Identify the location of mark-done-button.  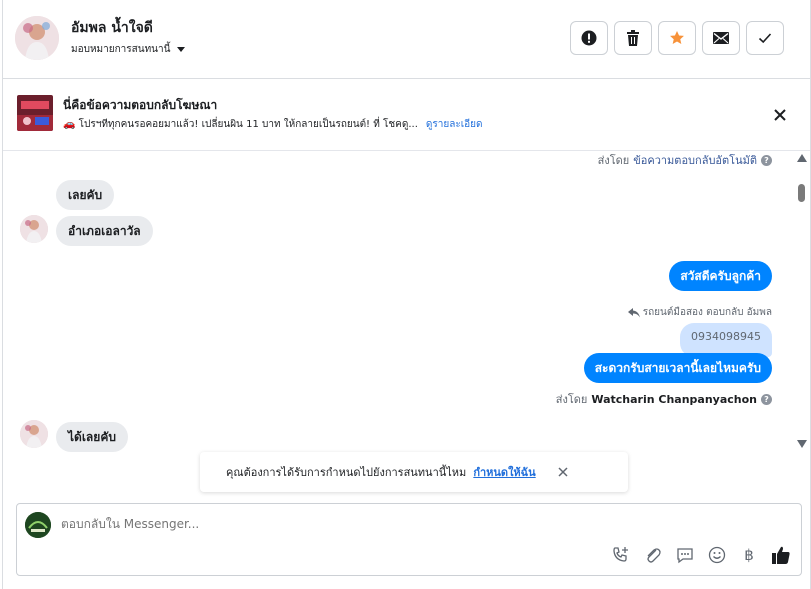
(765, 38).